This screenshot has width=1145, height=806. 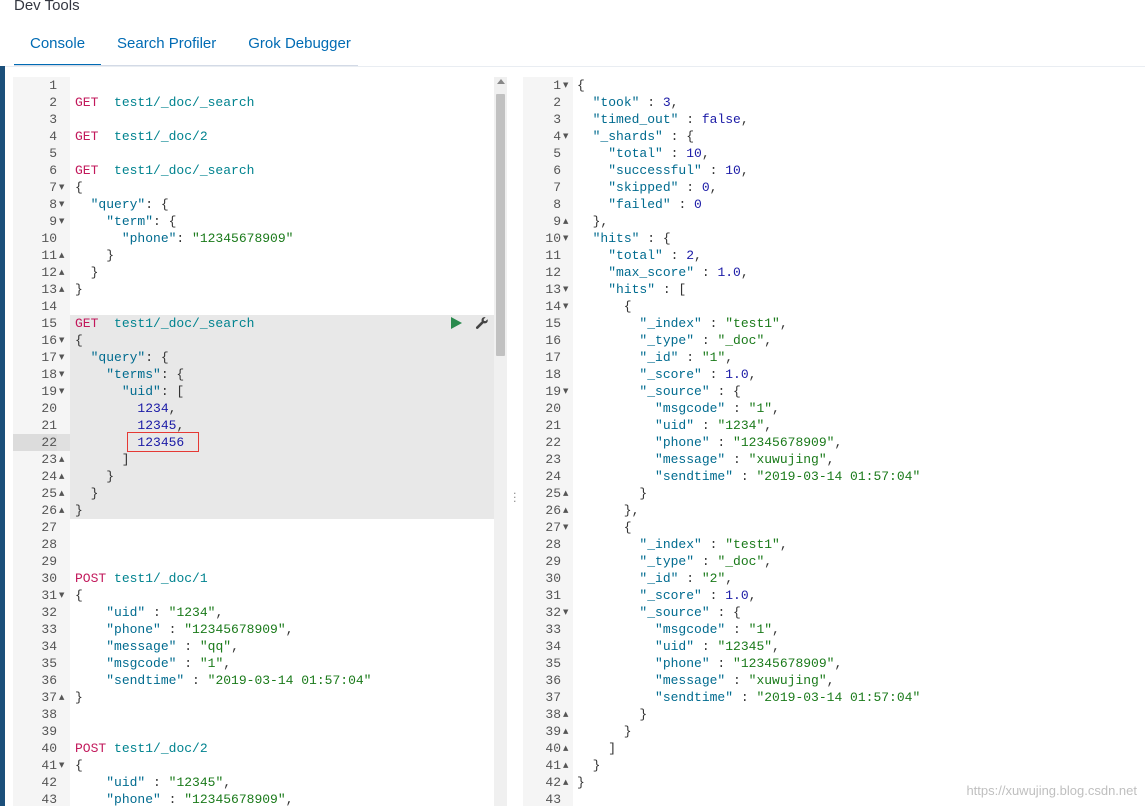 I want to click on code-line: 18 "_score" : 1.0,, so click(x=834, y=374).